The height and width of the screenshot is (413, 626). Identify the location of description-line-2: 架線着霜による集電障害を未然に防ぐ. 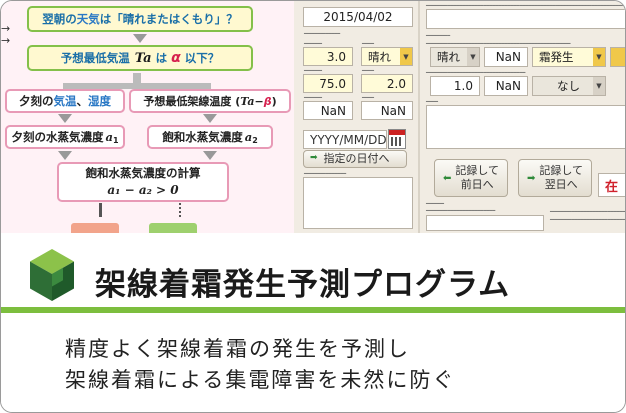
(260, 380).